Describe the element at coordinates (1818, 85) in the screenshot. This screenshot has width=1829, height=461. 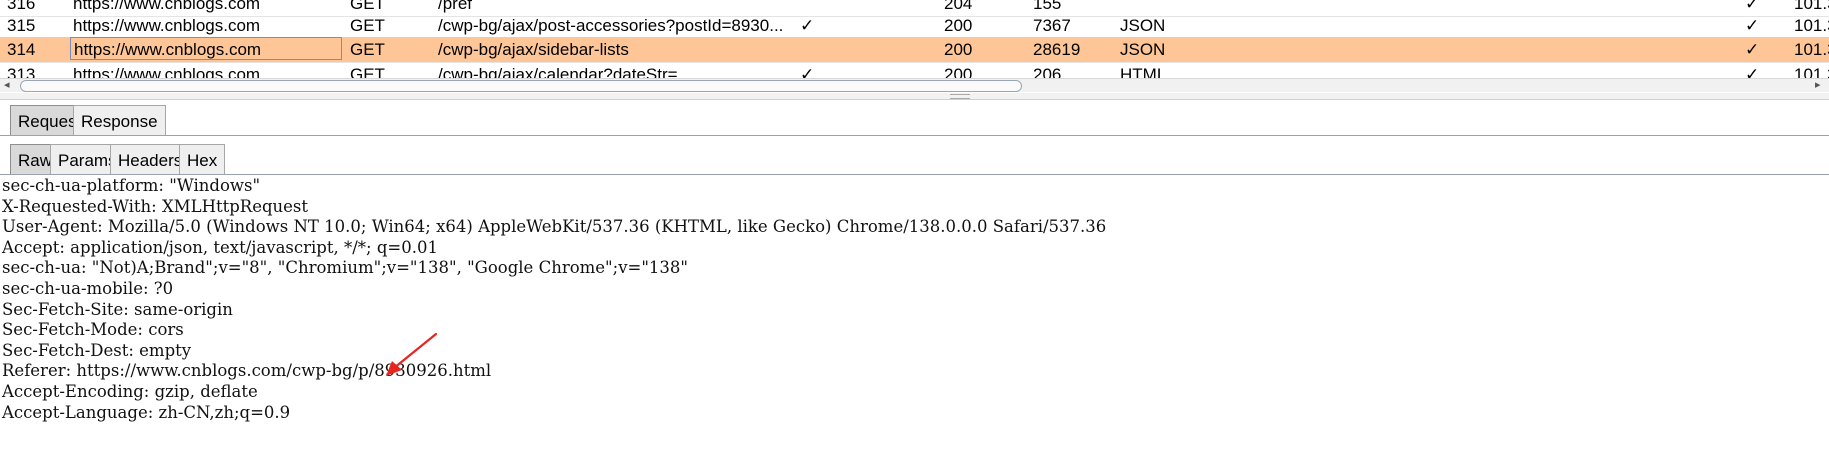
I see `scroll-right-arrow-icon: ▸` at that location.